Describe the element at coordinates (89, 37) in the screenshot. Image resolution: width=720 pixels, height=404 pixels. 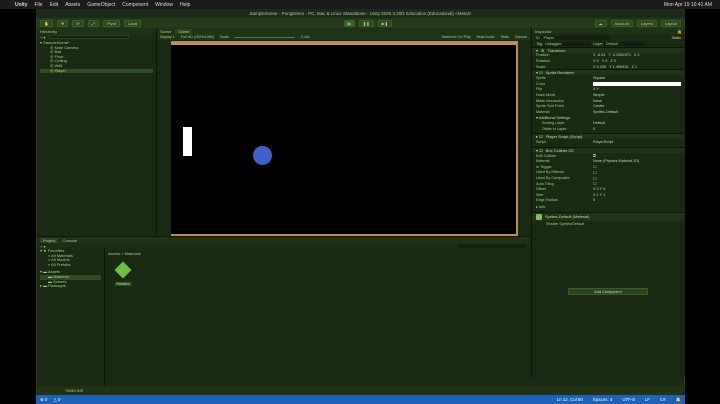
I see `hierarchy-search-input` at that location.